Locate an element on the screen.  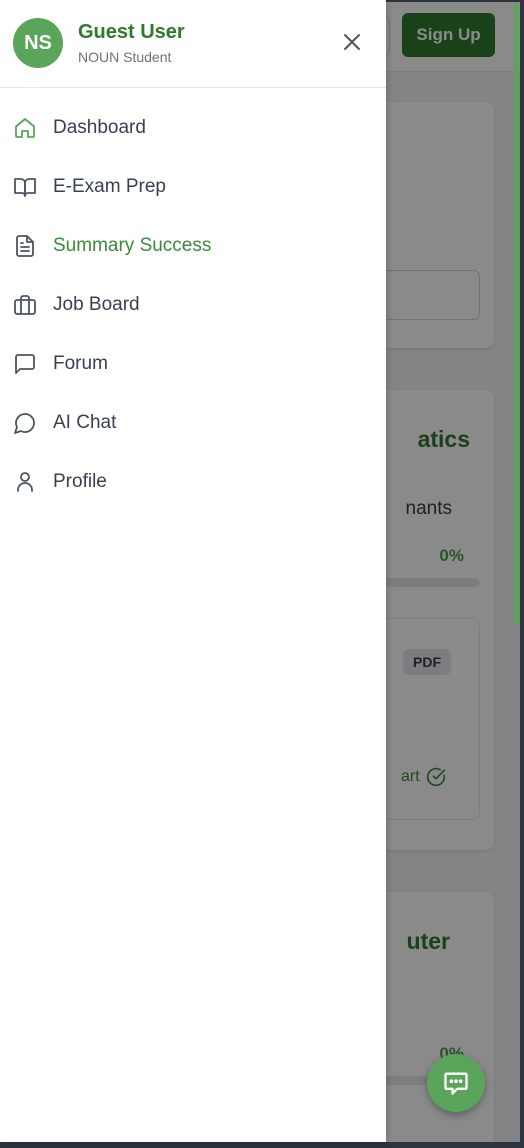
home-icon is located at coordinates (25, 128).